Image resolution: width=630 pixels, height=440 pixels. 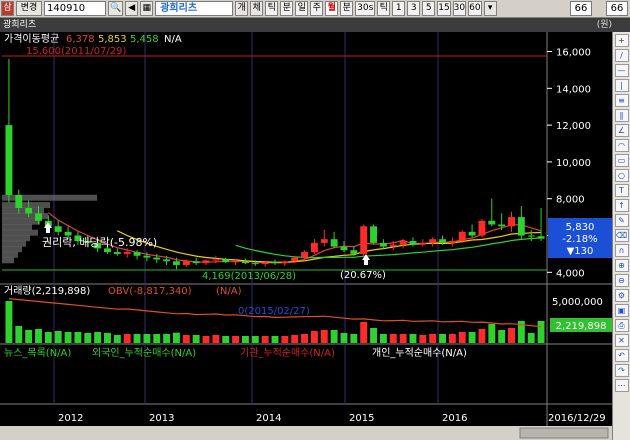 What do you see at coordinates (617, 8) in the screenshot?
I see `count-field: 66` at bounding box center [617, 8].